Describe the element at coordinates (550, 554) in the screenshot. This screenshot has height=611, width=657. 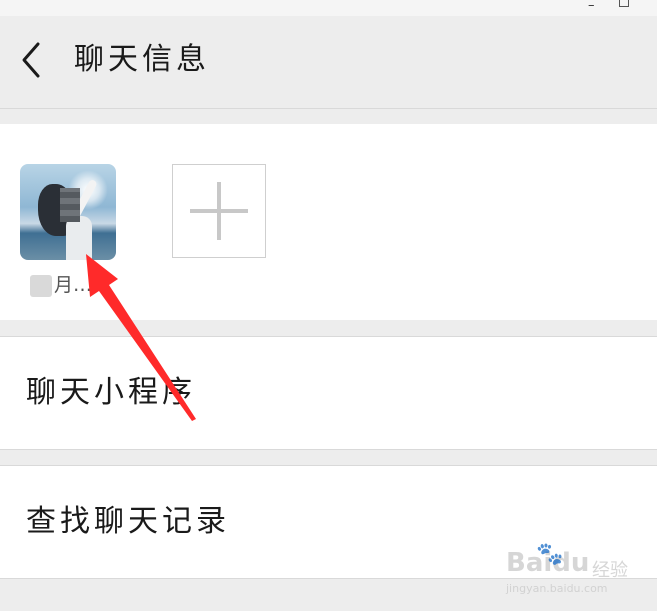
I see `paw-icon: 🐾` at that location.